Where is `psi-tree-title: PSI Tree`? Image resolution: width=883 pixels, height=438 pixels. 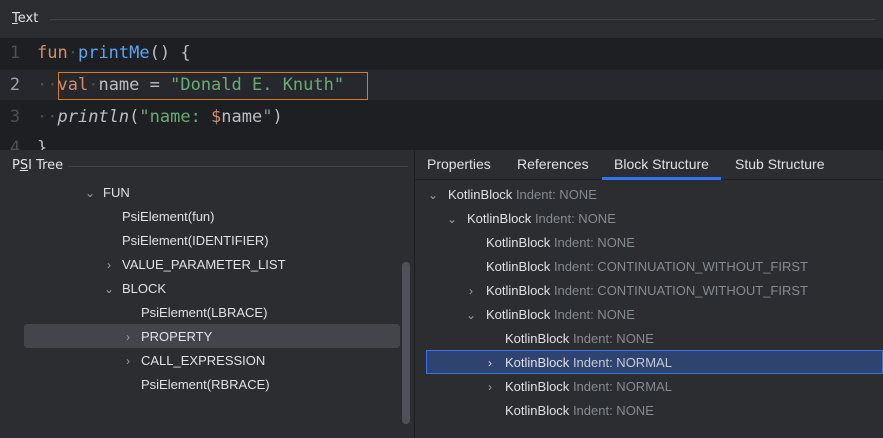 psi-tree-title: PSI Tree is located at coordinates (210, 165).